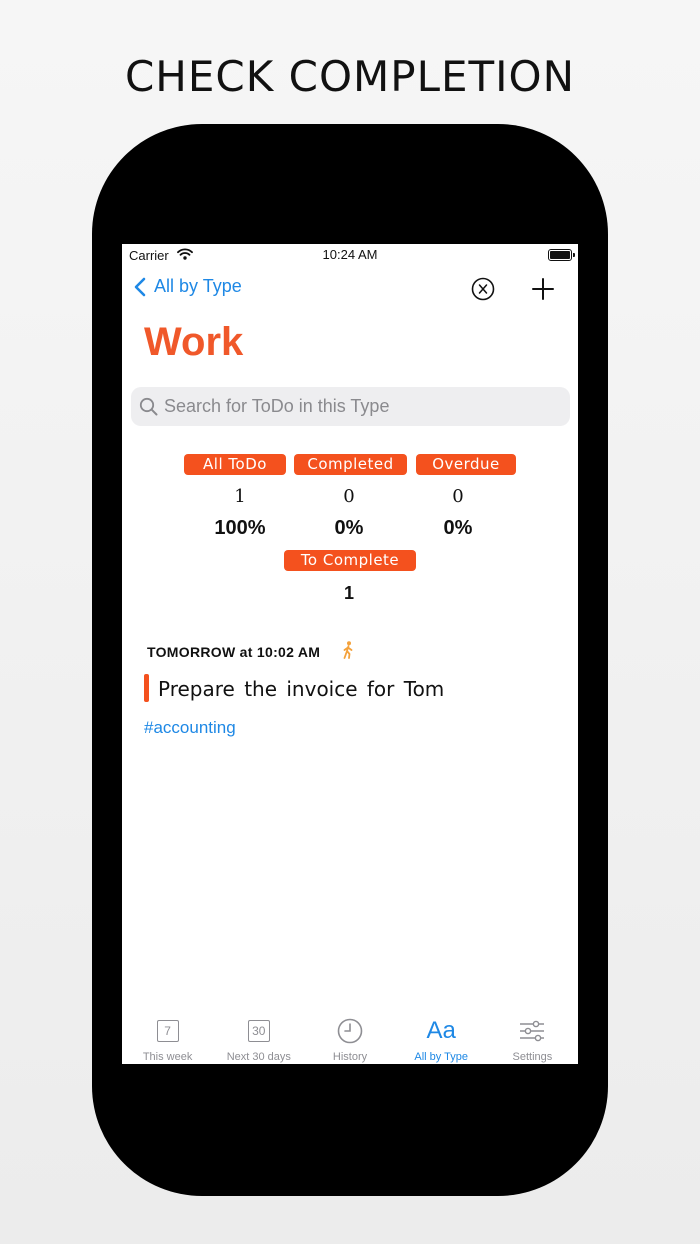 This screenshot has height=1244, width=700. I want to click on tab-history: History, so click(349, 1039).